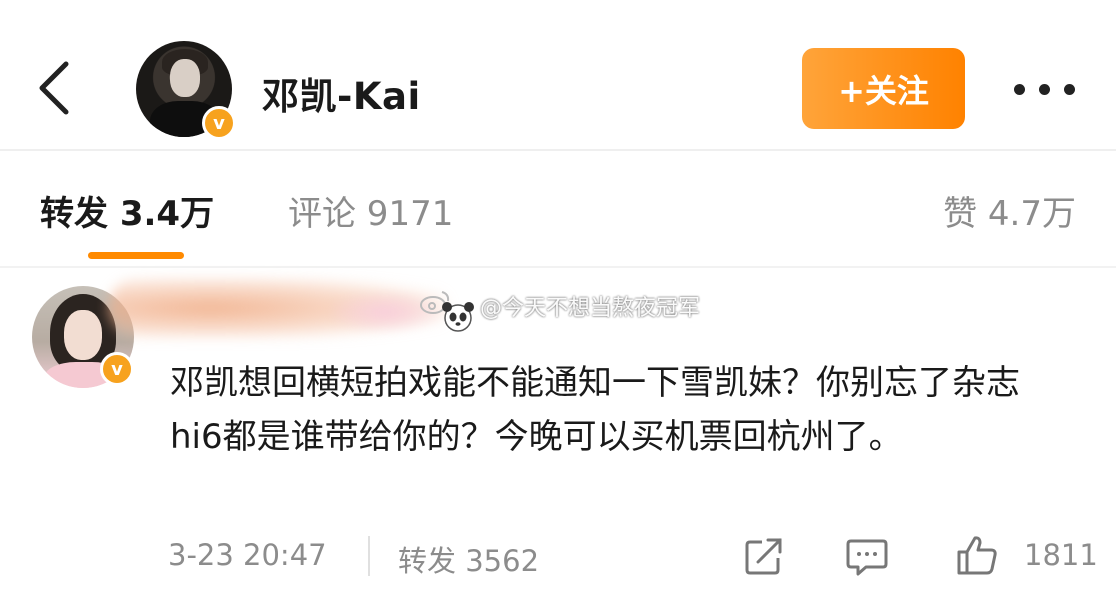 The width and height of the screenshot is (1116, 602). What do you see at coordinates (558, 267) in the screenshot?
I see `tabs-divider` at bounding box center [558, 267].